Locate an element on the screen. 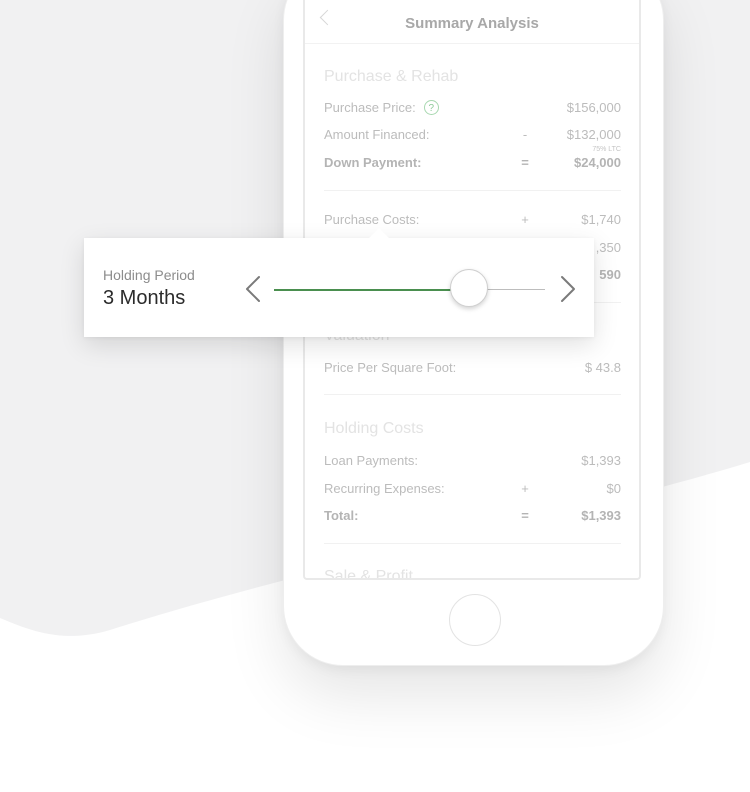 This screenshot has height=792, width=750. chevron-right-icon is located at coordinates (566, 289).